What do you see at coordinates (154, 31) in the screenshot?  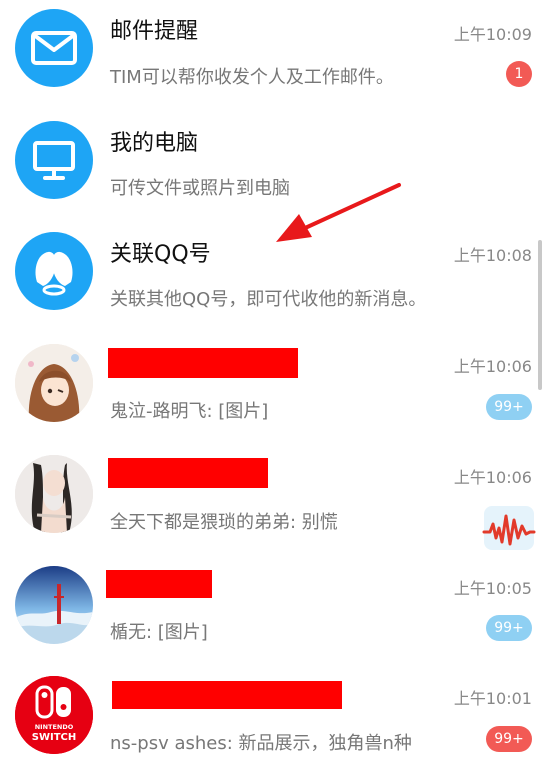 I see `conversation-name: 邮件提醒` at bounding box center [154, 31].